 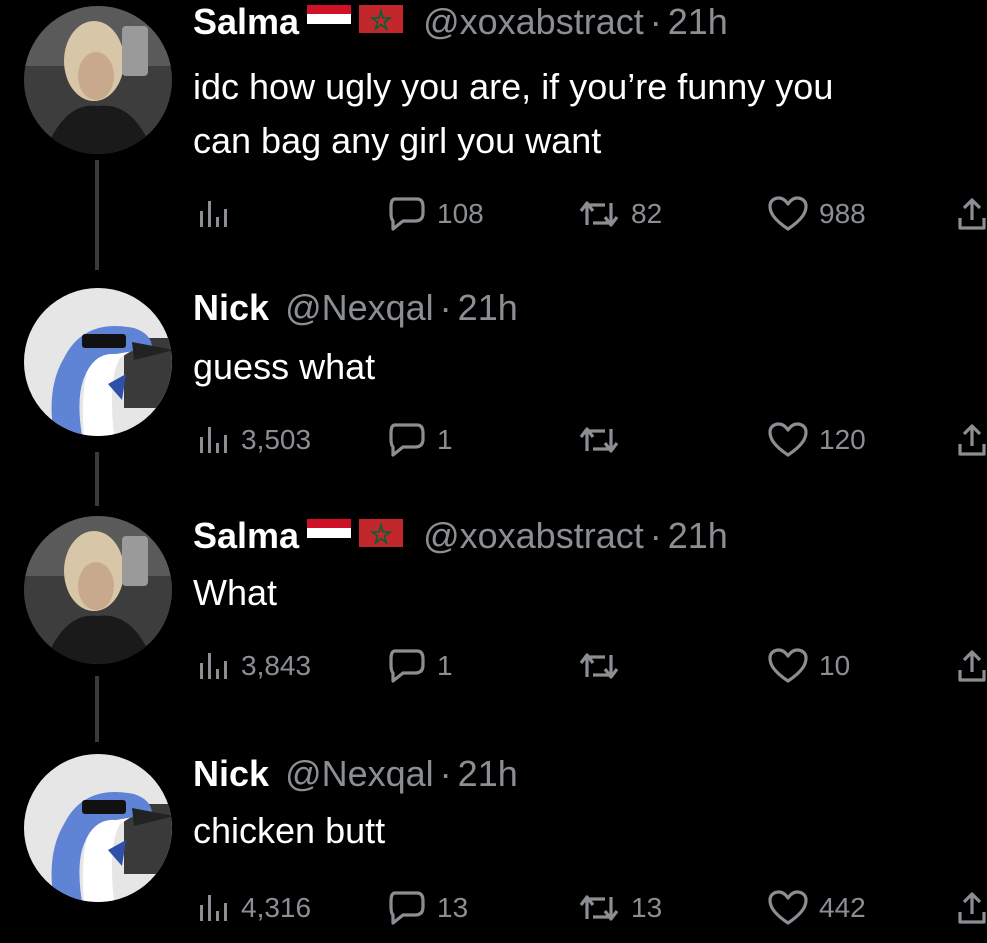 I want to click on action-bar: 108 82 988, so click(x=590, y=214).